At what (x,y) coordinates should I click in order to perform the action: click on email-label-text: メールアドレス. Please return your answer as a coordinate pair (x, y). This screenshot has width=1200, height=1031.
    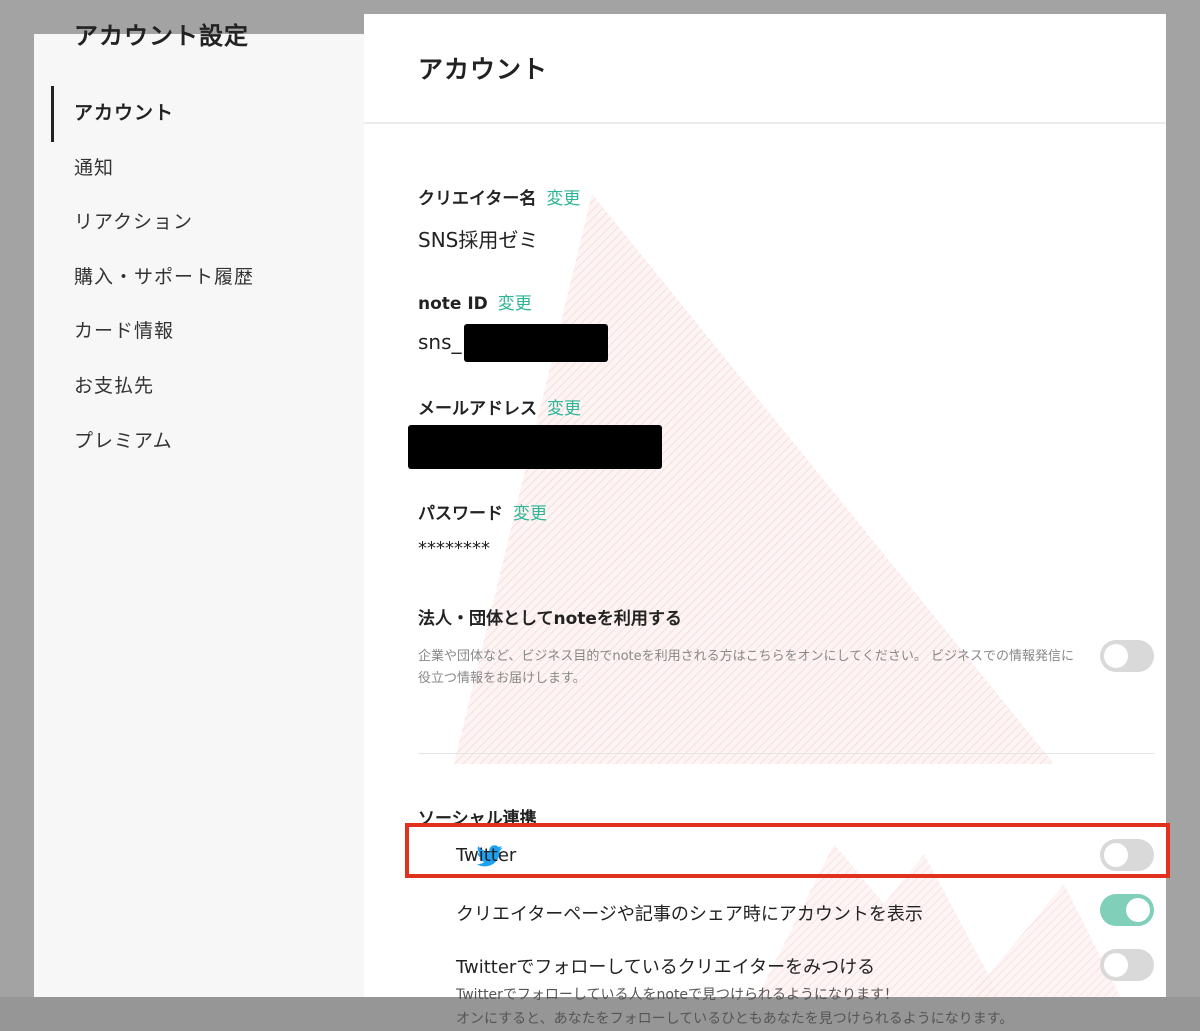
    Looking at the image, I should click on (477, 409).